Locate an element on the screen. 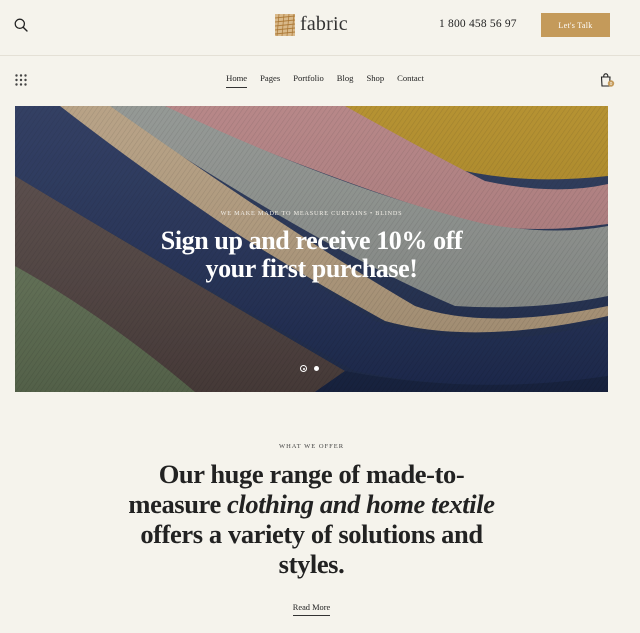  logo-text: fabric is located at coordinates (324, 24).